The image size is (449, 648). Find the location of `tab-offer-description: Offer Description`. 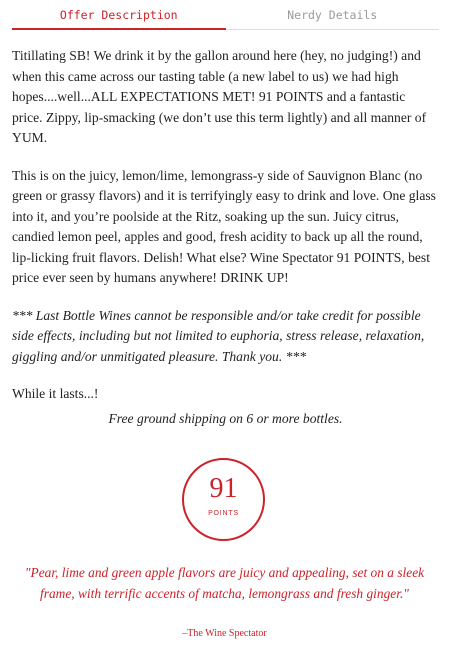

tab-offer-description: Offer Description is located at coordinates (119, 15).